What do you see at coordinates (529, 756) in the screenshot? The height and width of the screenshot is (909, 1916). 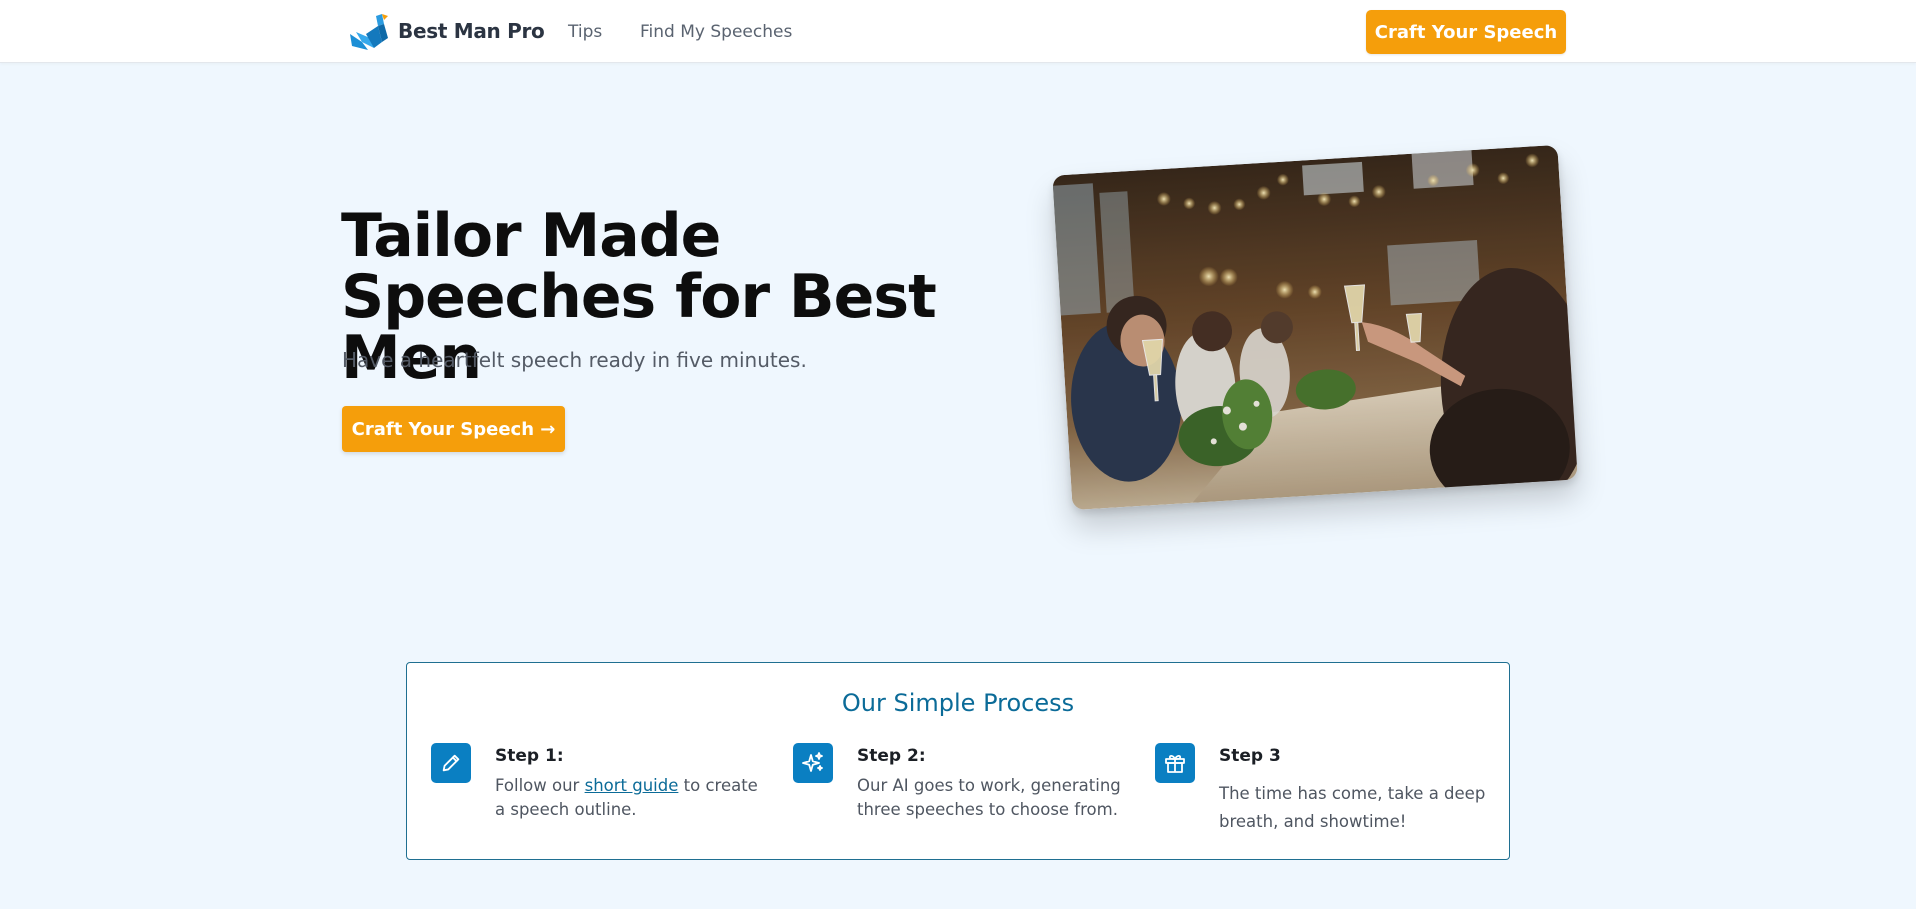 I see `step-1-title: Step 1:` at bounding box center [529, 756].